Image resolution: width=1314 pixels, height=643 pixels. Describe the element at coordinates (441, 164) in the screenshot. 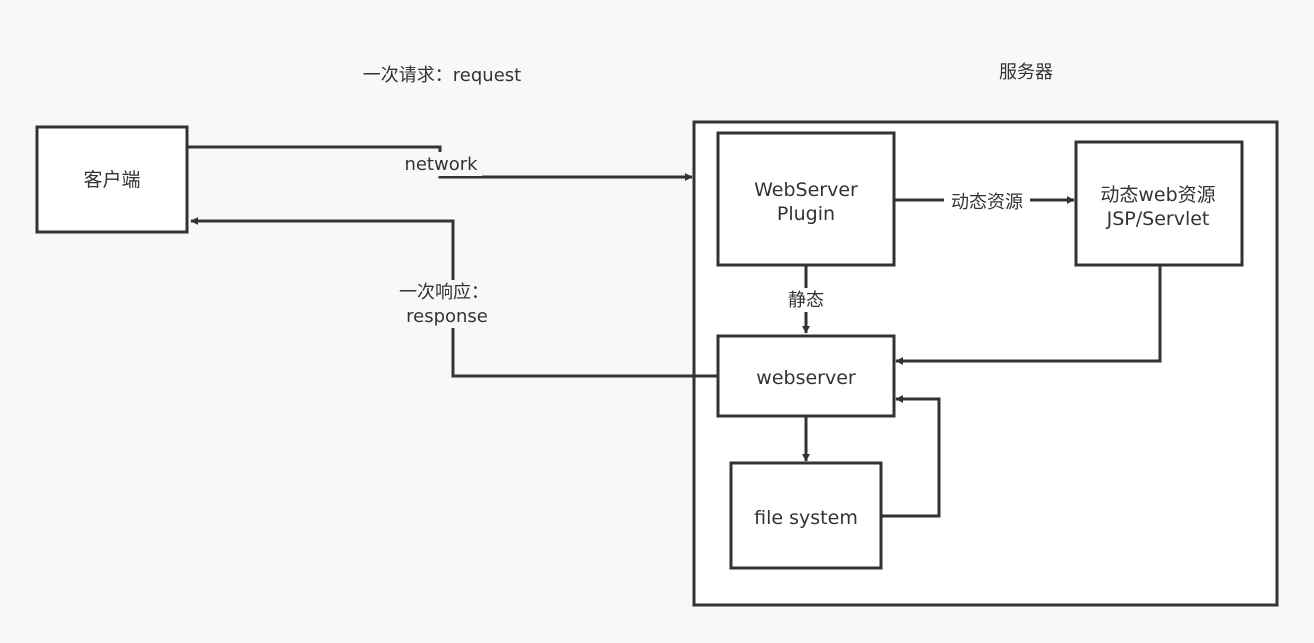

I see `network-label: network` at that location.